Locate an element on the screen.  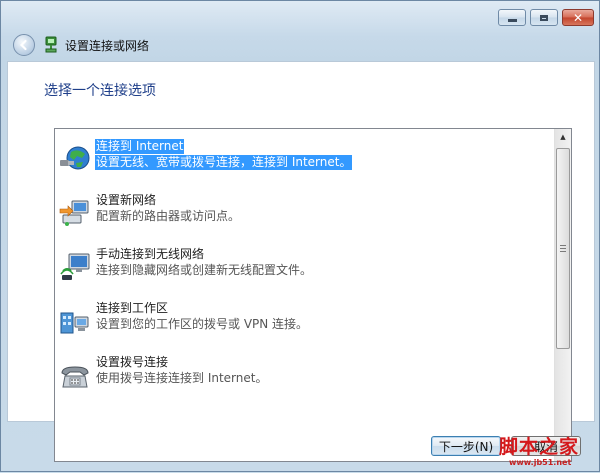
option-description: 设置无线、宽带或拨号连接，连接到 Internet。 is located at coordinates (224, 162).